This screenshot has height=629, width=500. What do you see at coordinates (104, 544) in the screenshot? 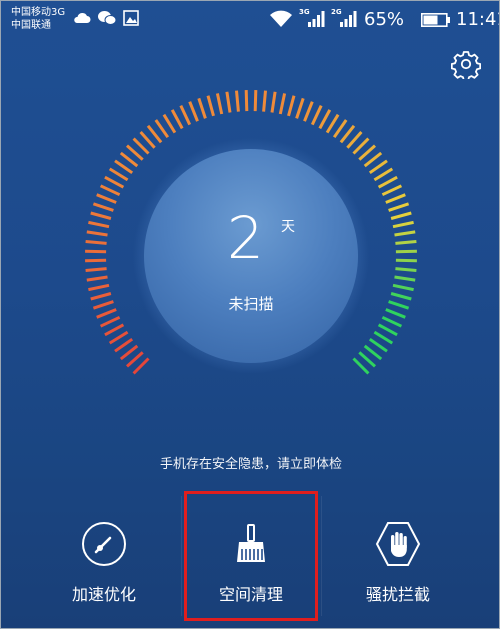
I see `speedometer-icon` at bounding box center [104, 544].